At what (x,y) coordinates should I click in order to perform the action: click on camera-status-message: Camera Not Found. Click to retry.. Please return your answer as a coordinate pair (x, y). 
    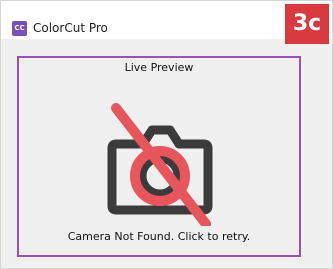
    Looking at the image, I should click on (159, 237).